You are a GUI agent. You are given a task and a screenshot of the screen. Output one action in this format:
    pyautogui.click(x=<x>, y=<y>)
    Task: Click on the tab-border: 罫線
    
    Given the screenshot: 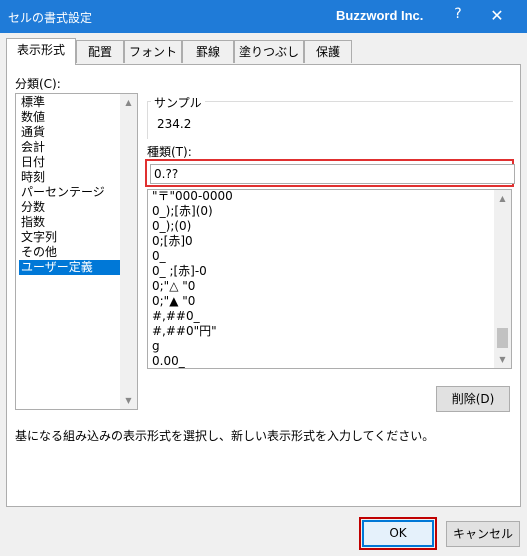 What is the action you would take?
    pyautogui.click(x=208, y=51)
    